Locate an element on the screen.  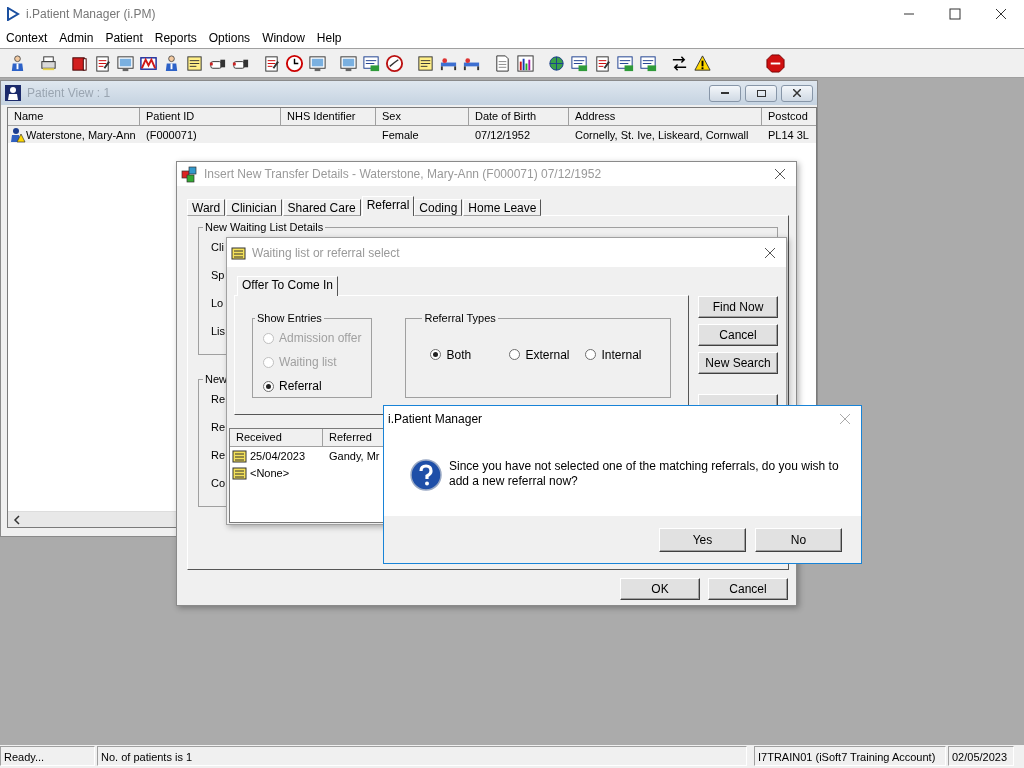
status-text: I7TRAIN01 (iSoft7 Training Account) is located at coordinates (850, 756).